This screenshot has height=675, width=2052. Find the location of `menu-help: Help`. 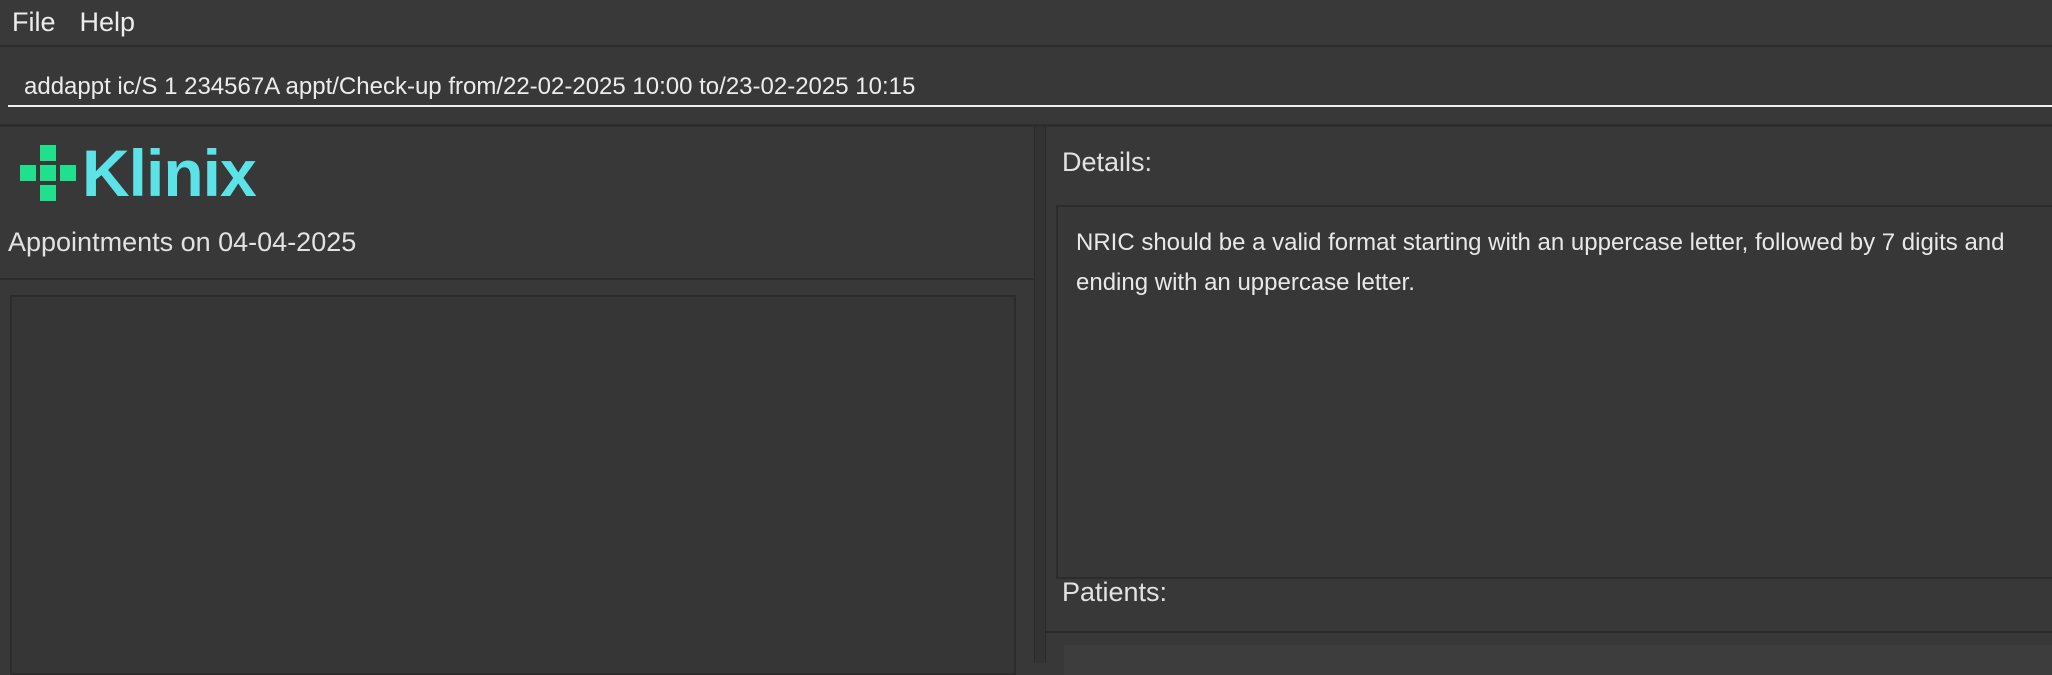

menu-help: Help is located at coordinates (108, 22).